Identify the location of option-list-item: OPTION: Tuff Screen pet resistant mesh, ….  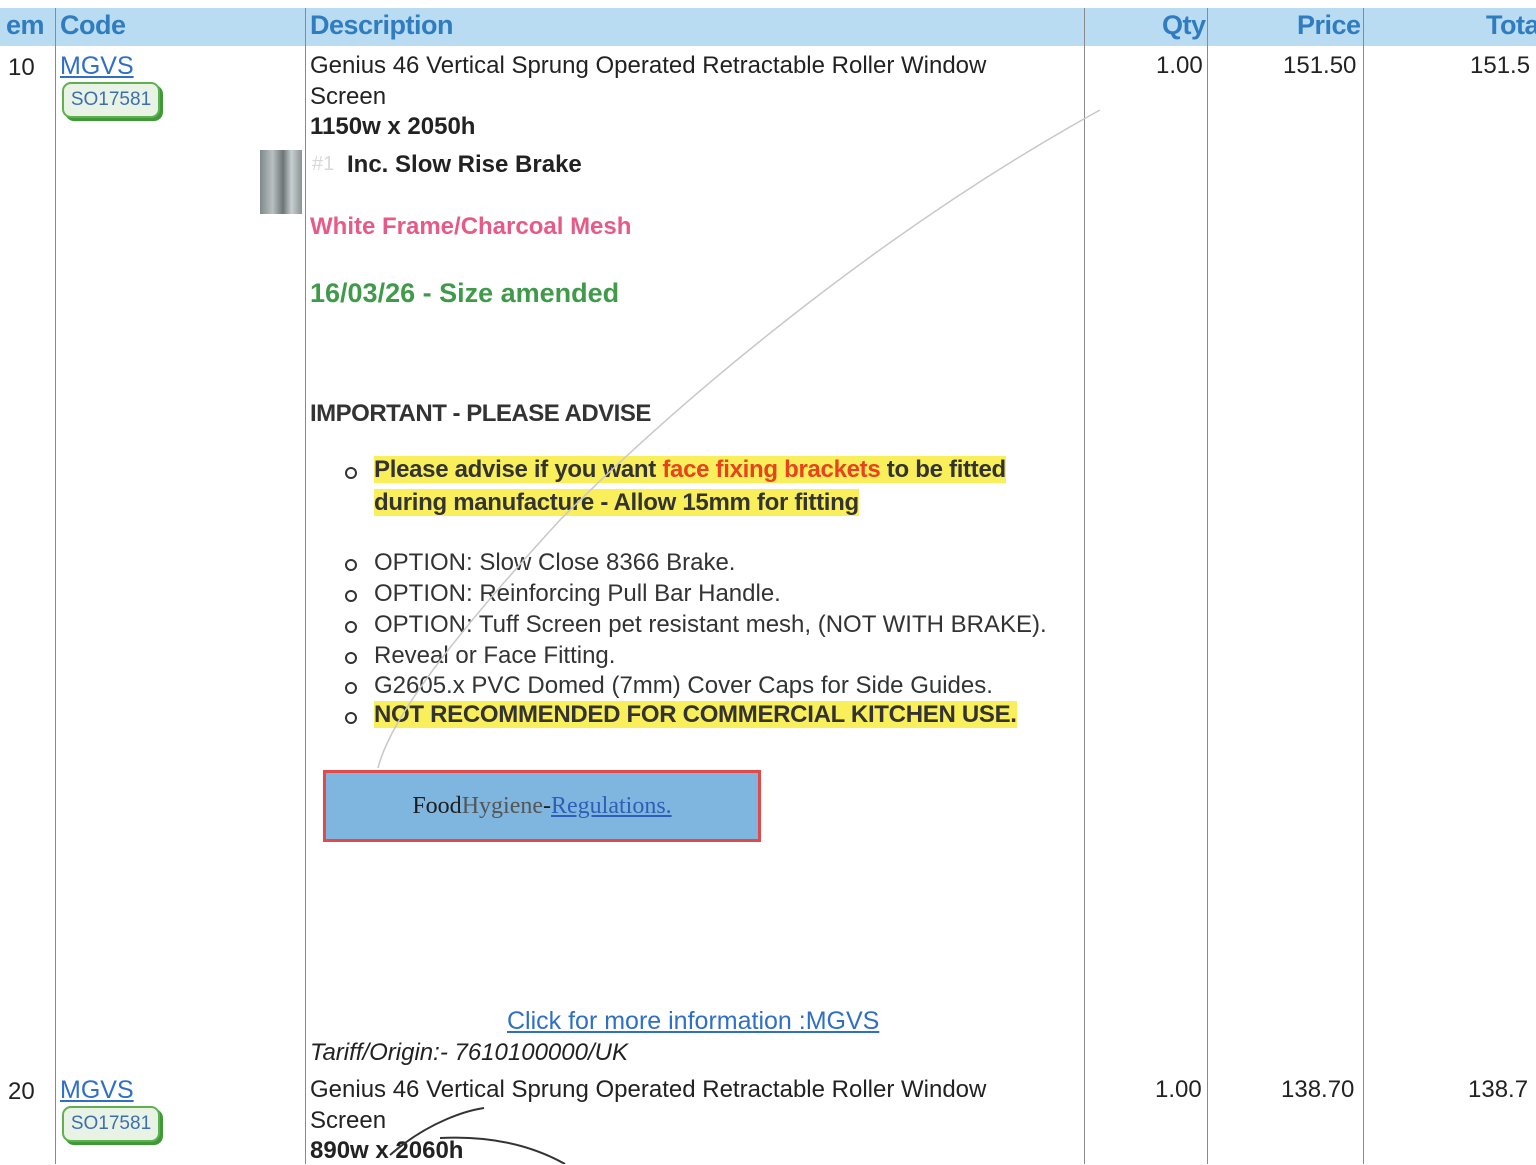
(710, 624).